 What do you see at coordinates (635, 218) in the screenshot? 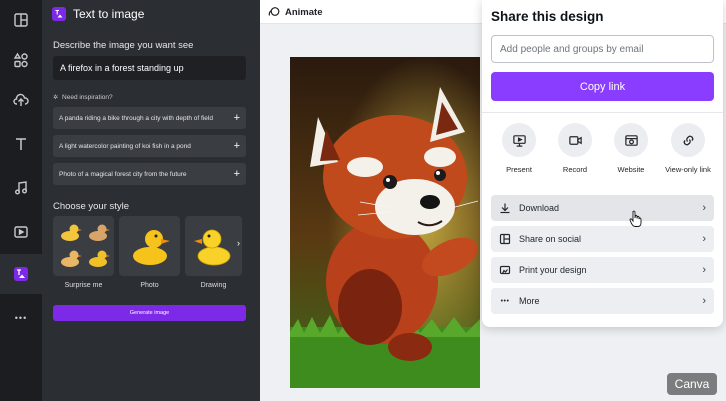
I see `hand-cursor-icon` at bounding box center [635, 218].